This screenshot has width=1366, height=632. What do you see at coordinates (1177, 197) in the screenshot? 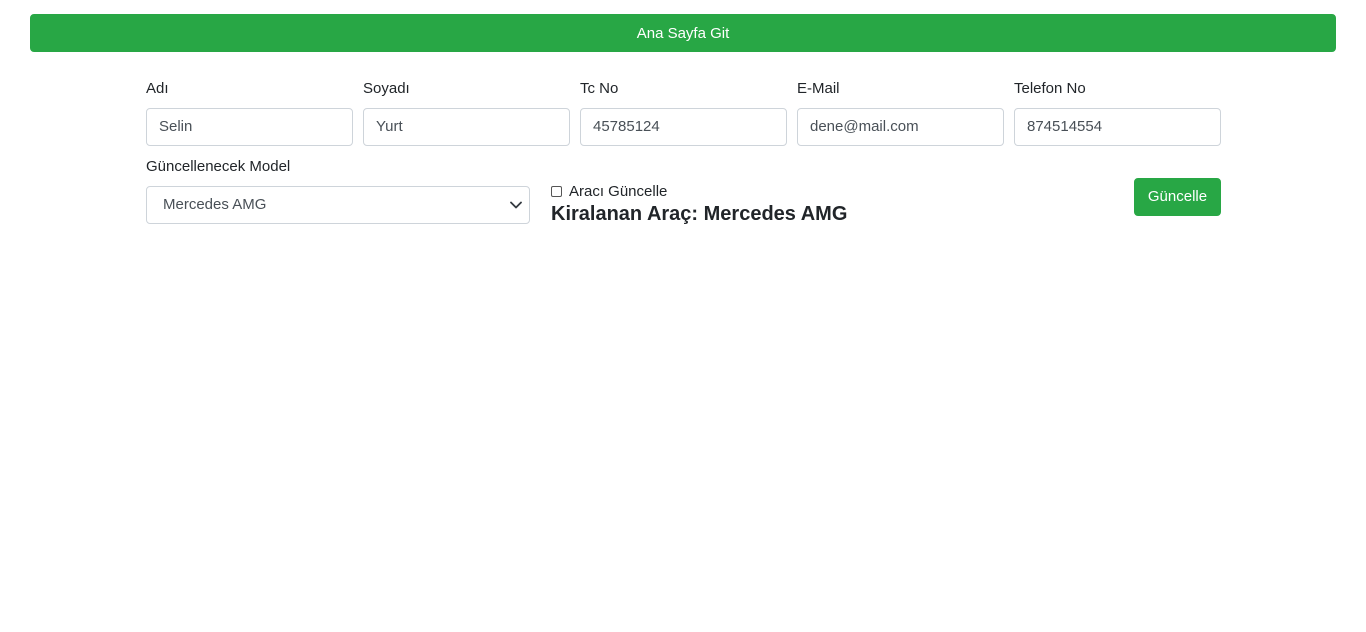
I see `update-button: Güncelle` at bounding box center [1177, 197].